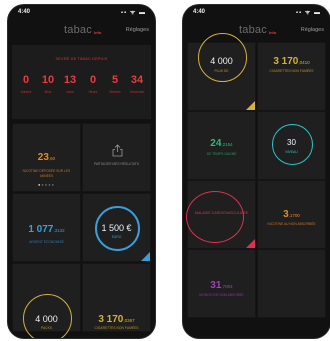 This screenshot has width=330, height=341. What do you see at coordinates (48, 80) in the screenshot?
I see `counter-value: 10` at bounding box center [48, 80].